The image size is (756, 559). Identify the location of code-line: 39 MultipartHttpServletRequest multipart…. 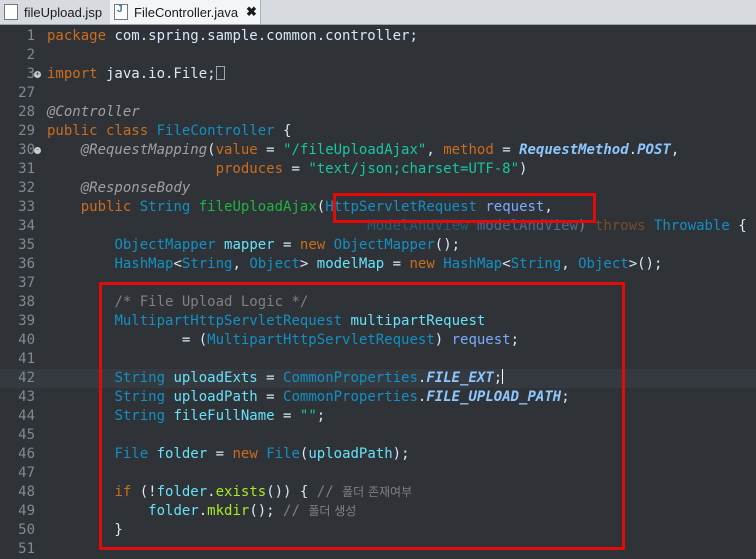
(378, 321).